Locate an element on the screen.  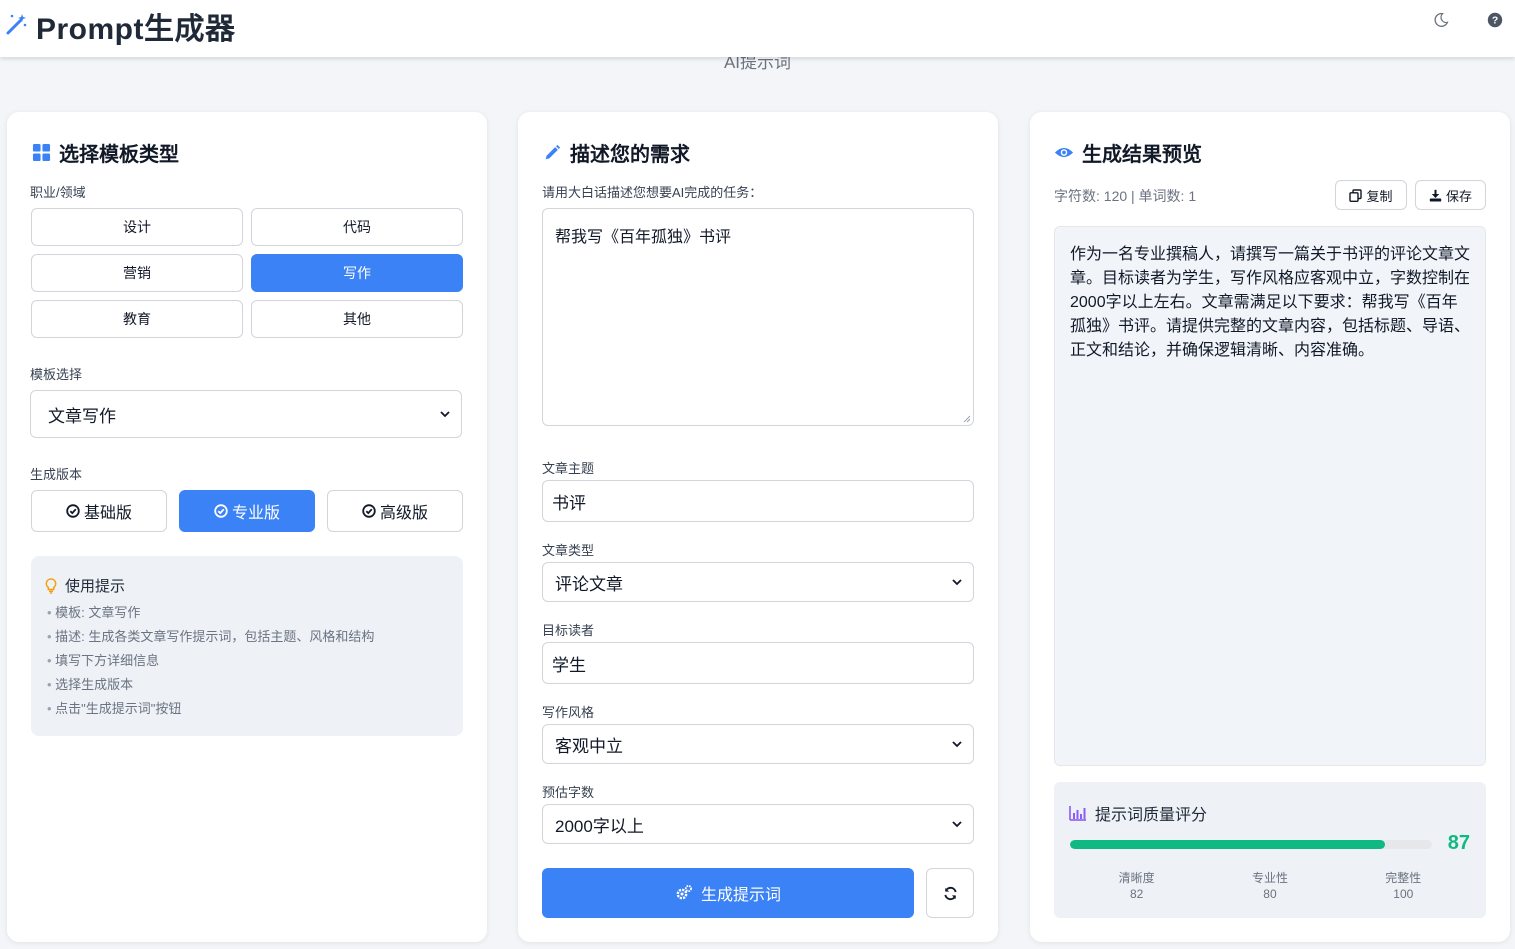
template-select: 文章写作 is located at coordinates (246, 414).